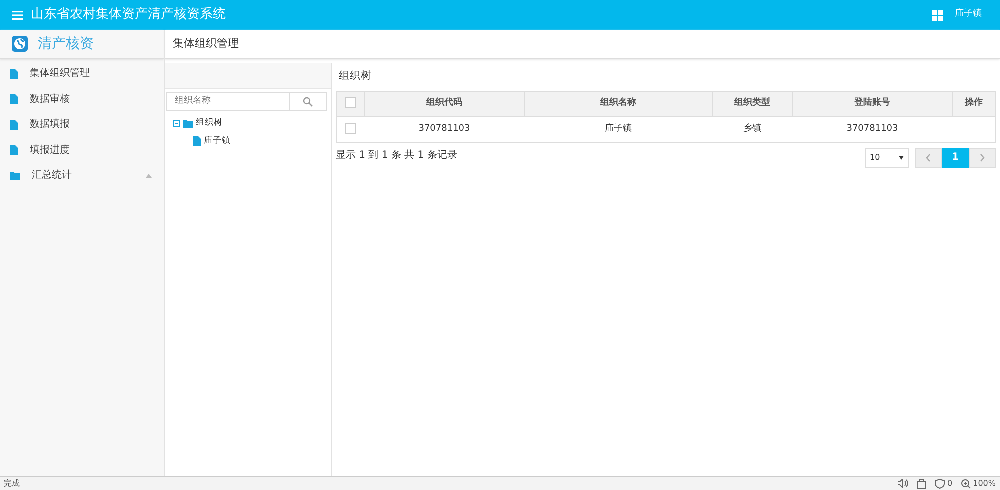 Image resolution: width=1000 pixels, height=490 pixels. I want to click on zoom-icon, so click(965, 483).